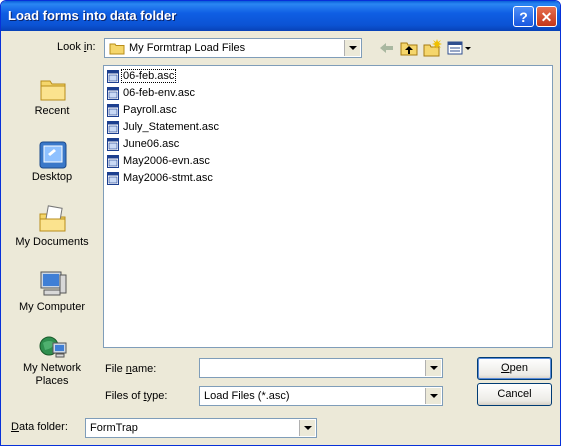 Image resolution: width=561 pixels, height=446 pixels. Describe the element at coordinates (307, 428) in the screenshot. I see `datafolder-dropdown-arrow` at that location.